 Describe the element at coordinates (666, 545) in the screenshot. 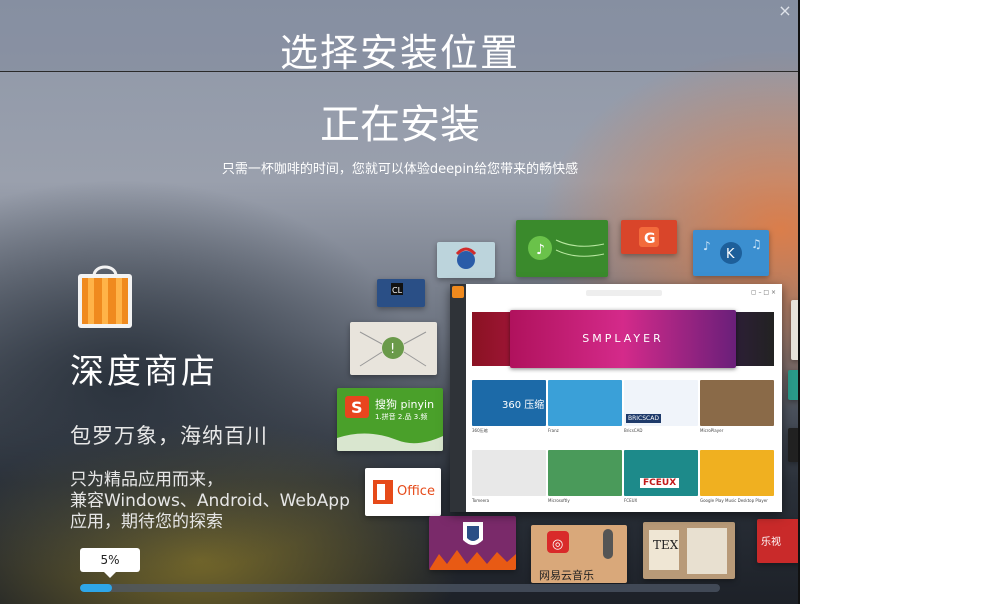

I see `tex-label: TEX` at that location.